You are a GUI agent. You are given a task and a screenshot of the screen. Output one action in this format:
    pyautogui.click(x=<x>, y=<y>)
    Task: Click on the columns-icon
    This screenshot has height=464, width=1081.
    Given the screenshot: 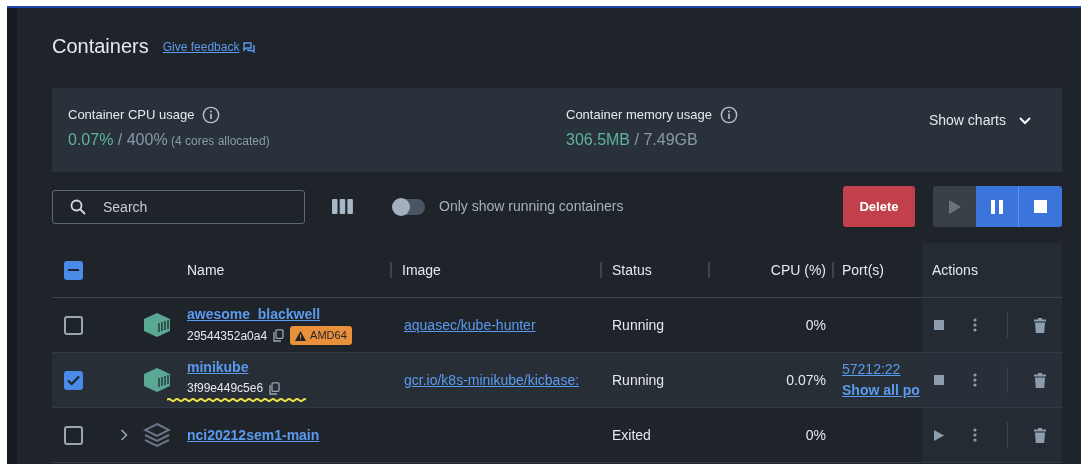 What is the action you would take?
    pyautogui.click(x=342, y=206)
    